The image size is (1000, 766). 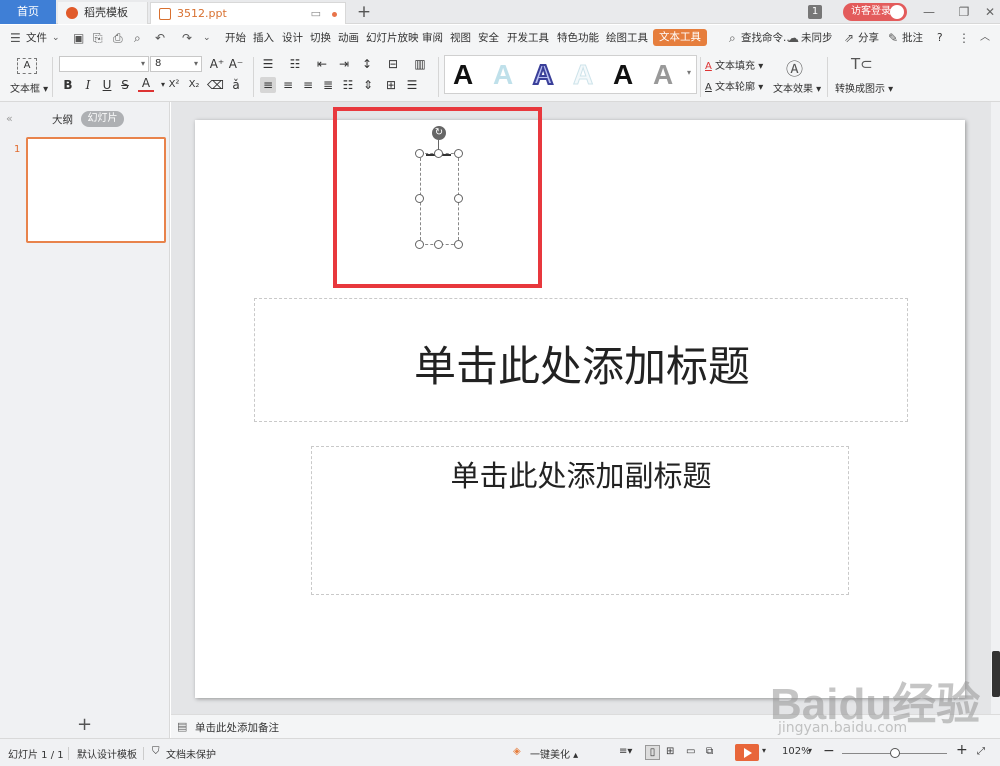 What do you see at coordinates (237, 727) in the screenshot?
I see `notes-placeholder: 单击此处添加备注` at bounding box center [237, 727].